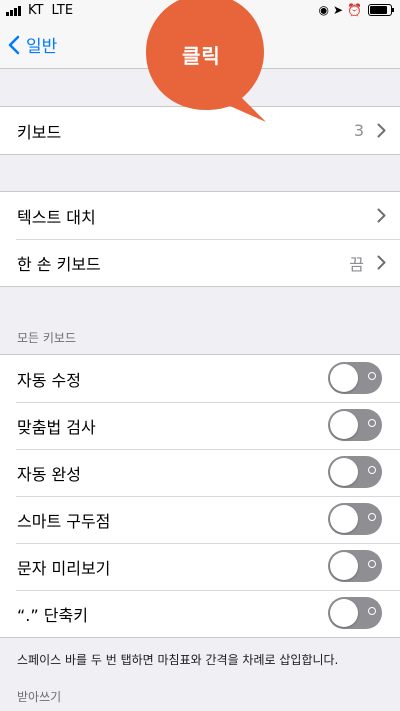 This screenshot has height=711, width=400. Describe the element at coordinates (64, 568) in the screenshot. I see `character-preview-label: 문자 미리보기` at that location.